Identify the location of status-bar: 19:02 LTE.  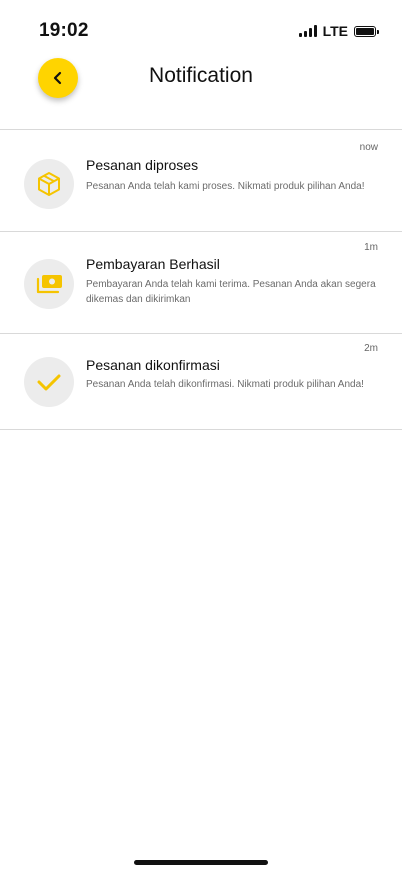
(201, 30).